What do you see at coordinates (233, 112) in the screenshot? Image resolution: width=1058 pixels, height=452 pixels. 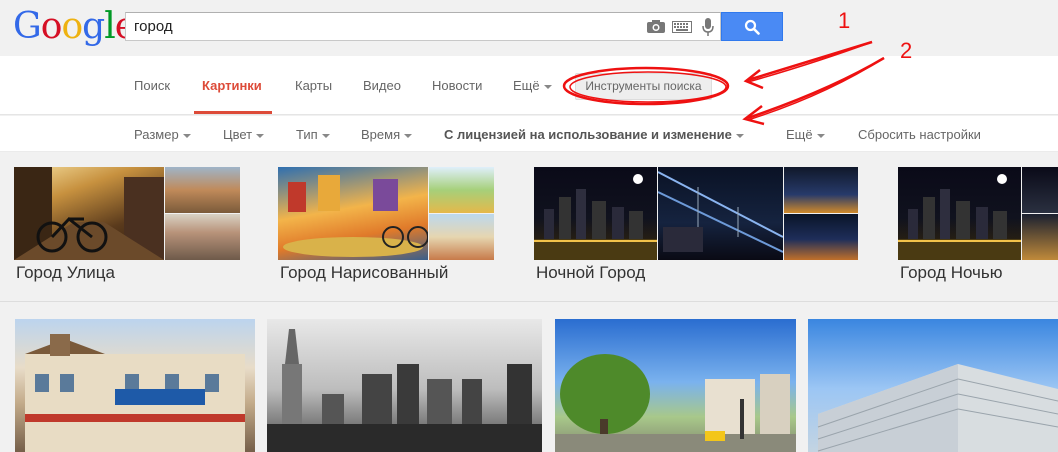 I see `active-tab-indicator` at bounding box center [233, 112].